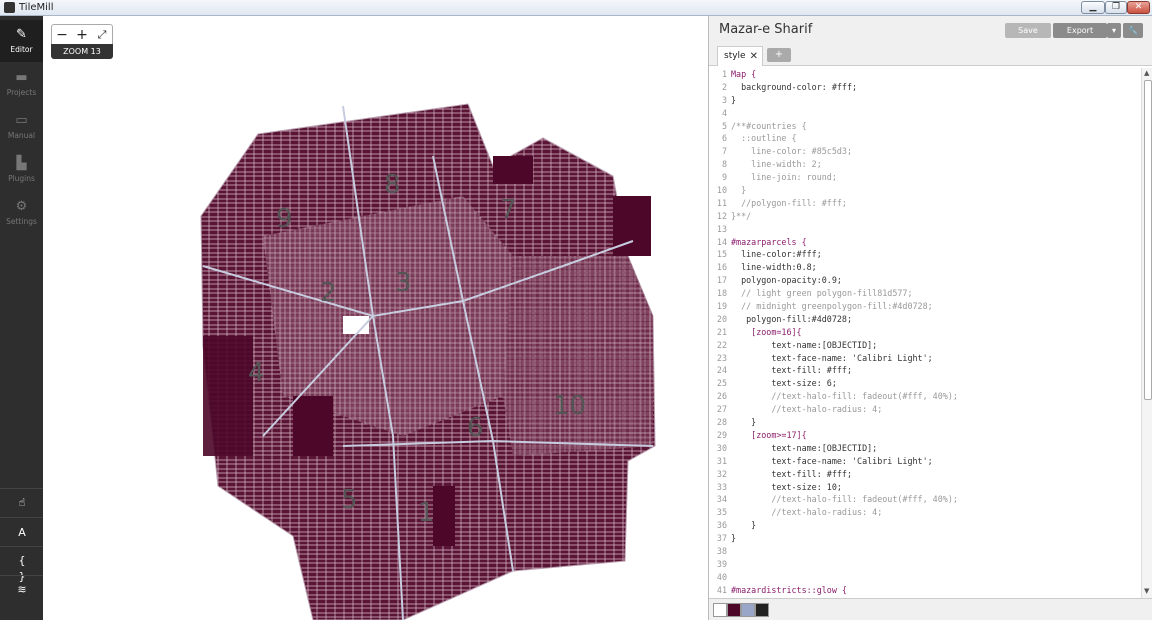  Describe the element at coordinates (724, 99) in the screenshot. I see `line-number: 3` at that location.